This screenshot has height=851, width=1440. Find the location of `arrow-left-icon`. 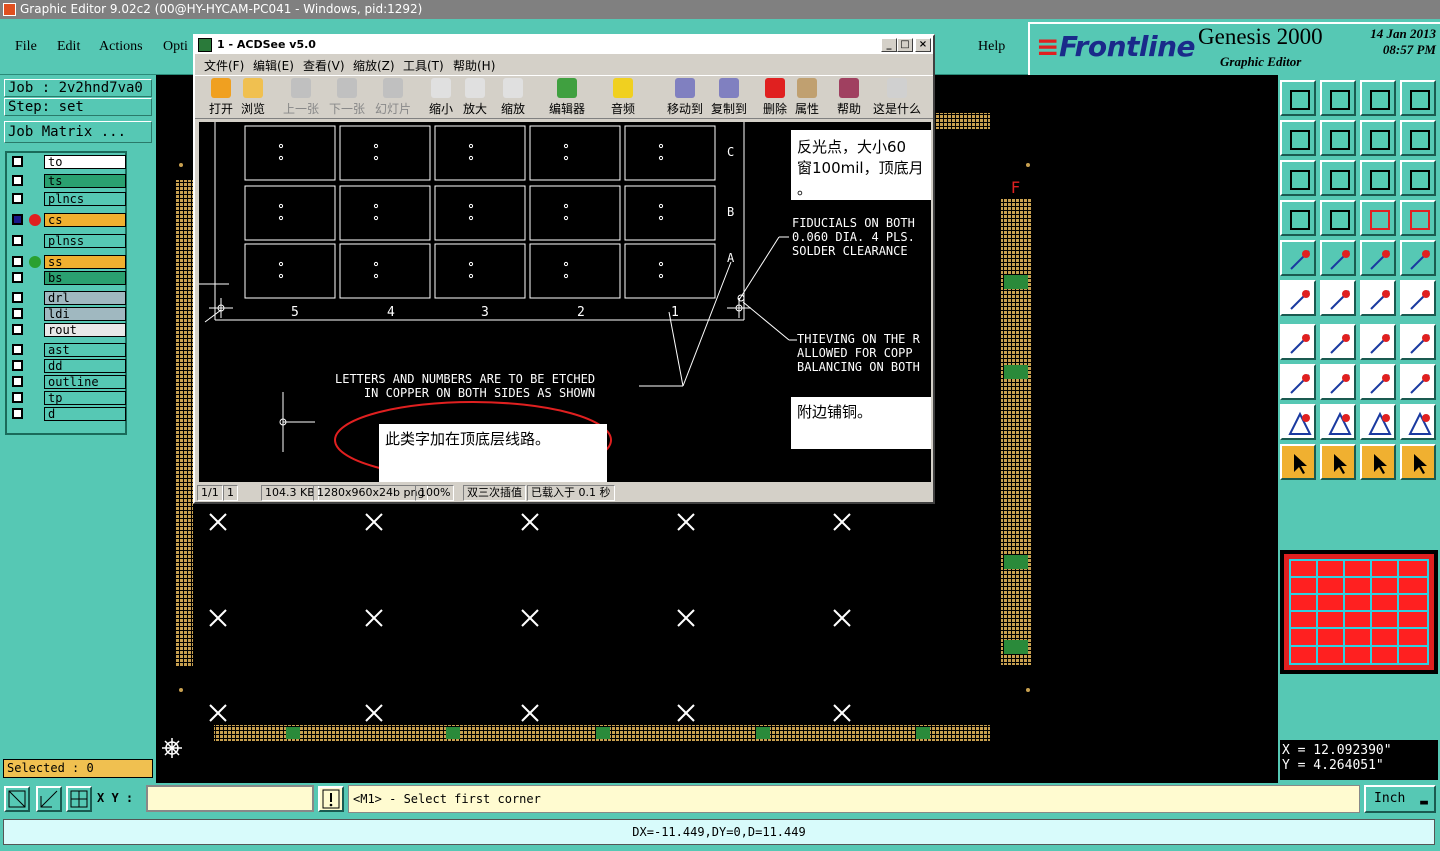

arrow-left-icon is located at coordinates (1298, 138).